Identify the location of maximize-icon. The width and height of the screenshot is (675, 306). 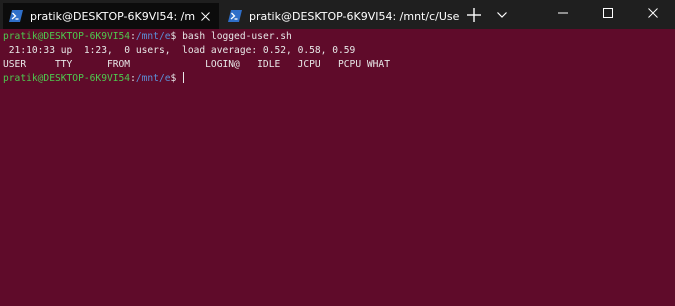
(607, 13).